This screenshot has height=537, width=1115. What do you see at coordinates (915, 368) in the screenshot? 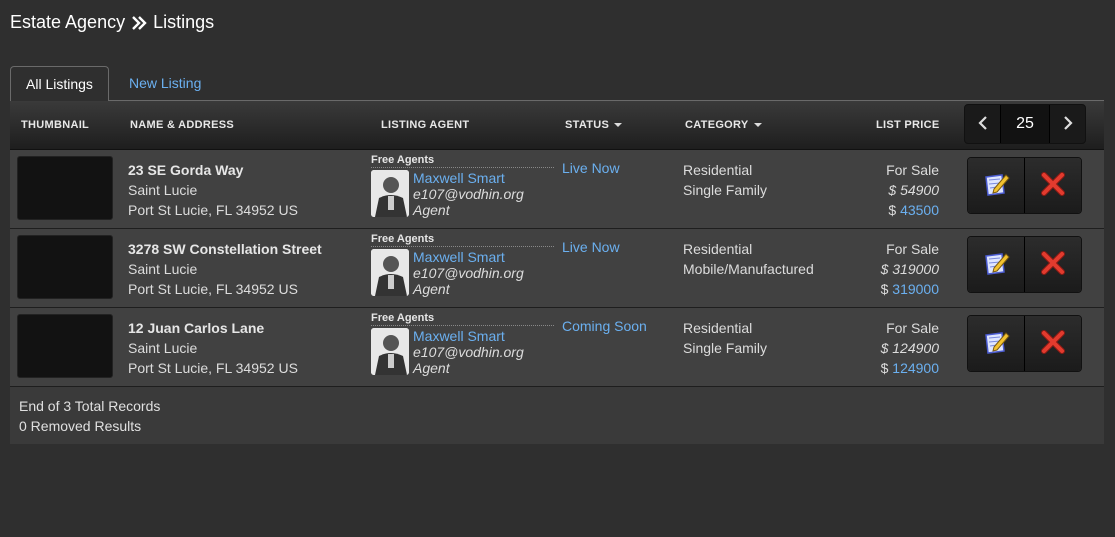
I see `price-current: 124900` at bounding box center [915, 368].